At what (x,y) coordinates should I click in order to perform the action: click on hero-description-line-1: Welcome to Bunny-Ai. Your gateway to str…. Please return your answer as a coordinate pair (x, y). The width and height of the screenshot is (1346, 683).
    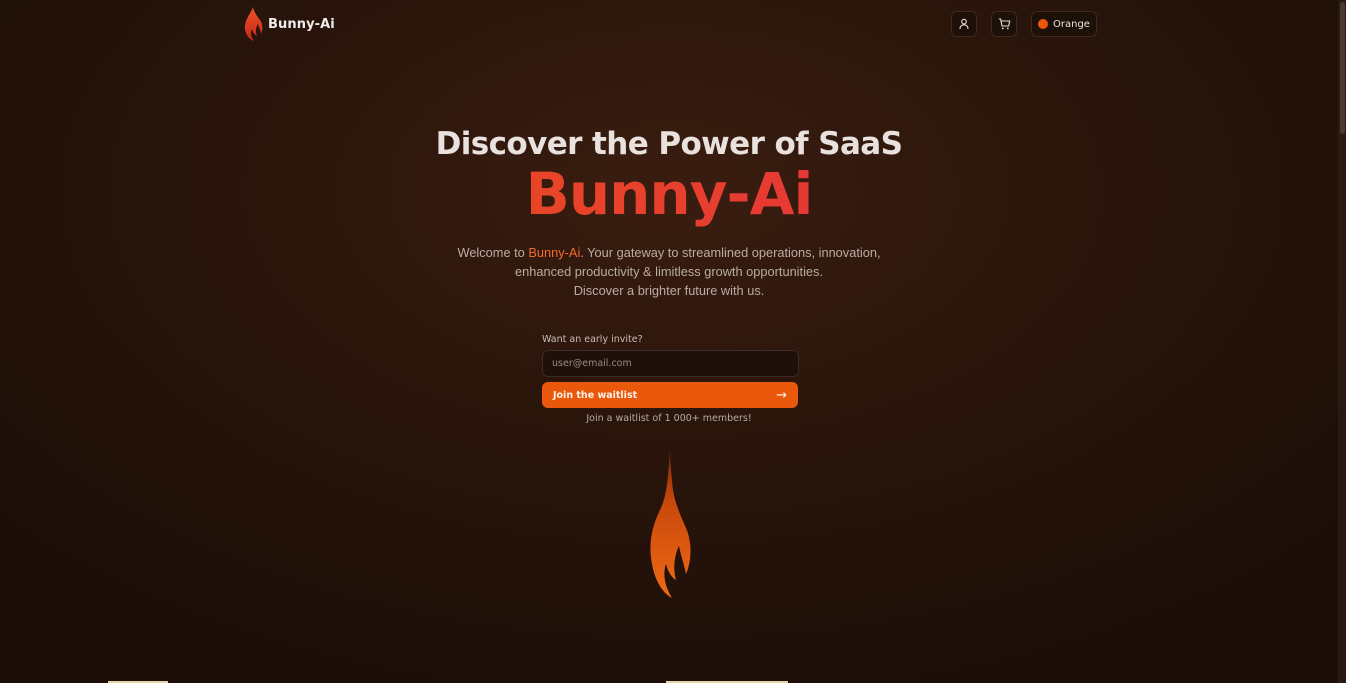
    Looking at the image, I should click on (669, 252).